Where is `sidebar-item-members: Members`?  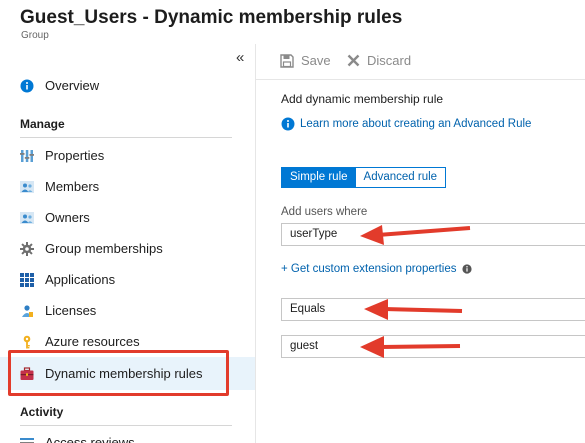
sidebar-item-members: Members is located at coordinates (127, 186).